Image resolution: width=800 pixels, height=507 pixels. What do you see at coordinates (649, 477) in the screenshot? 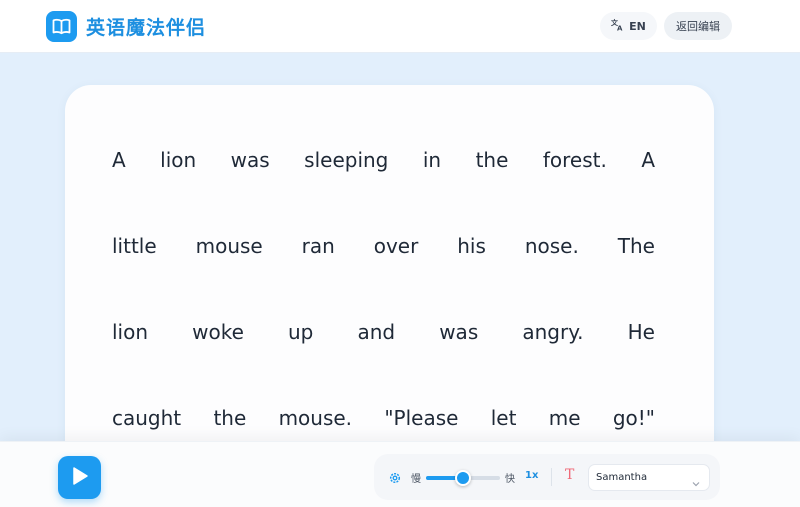
I see `voice-select: Samantha` at bounding box center [649, 477].